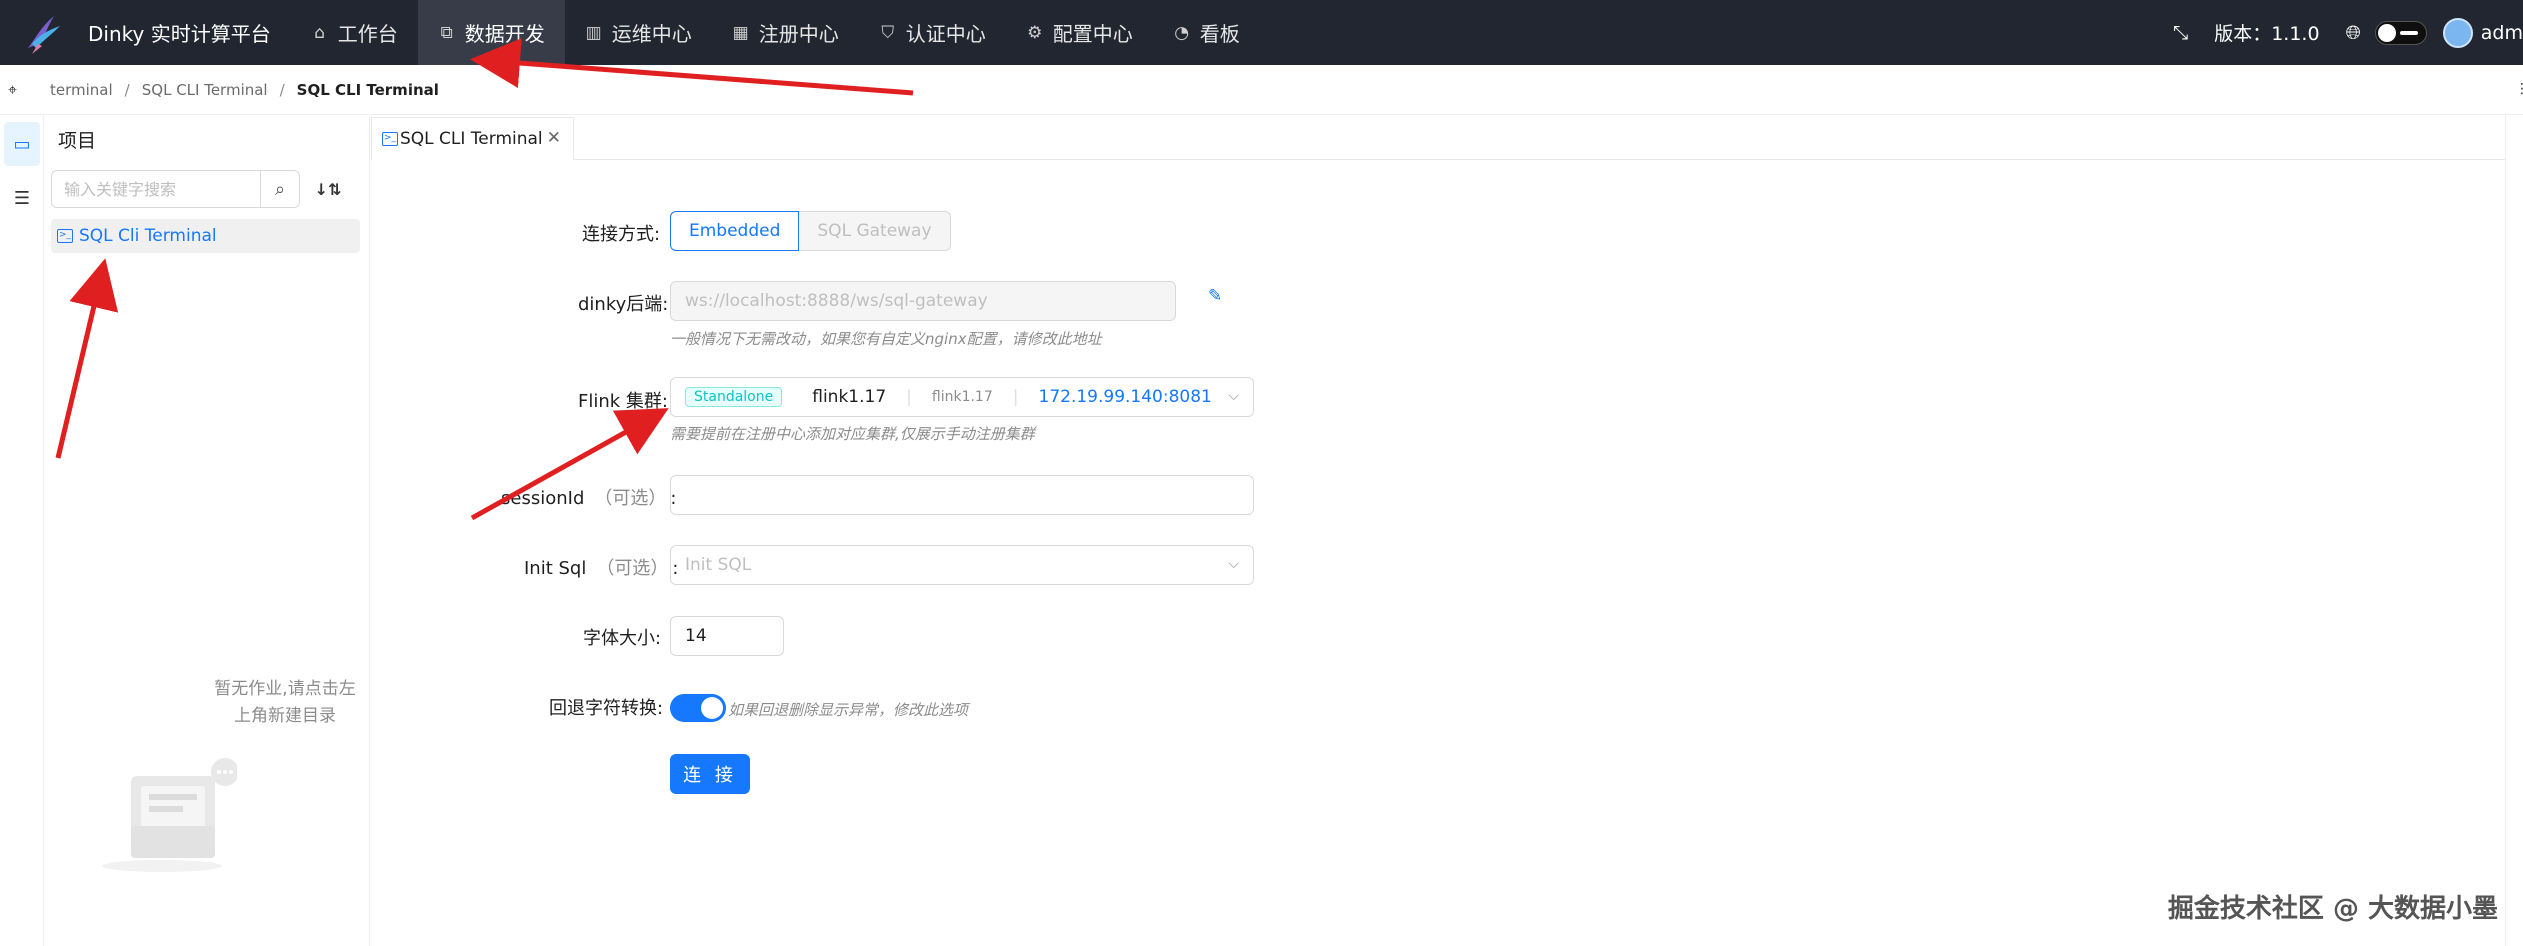  I want to click on backspace-label-text: 回退字符转换, so click(603, 708).